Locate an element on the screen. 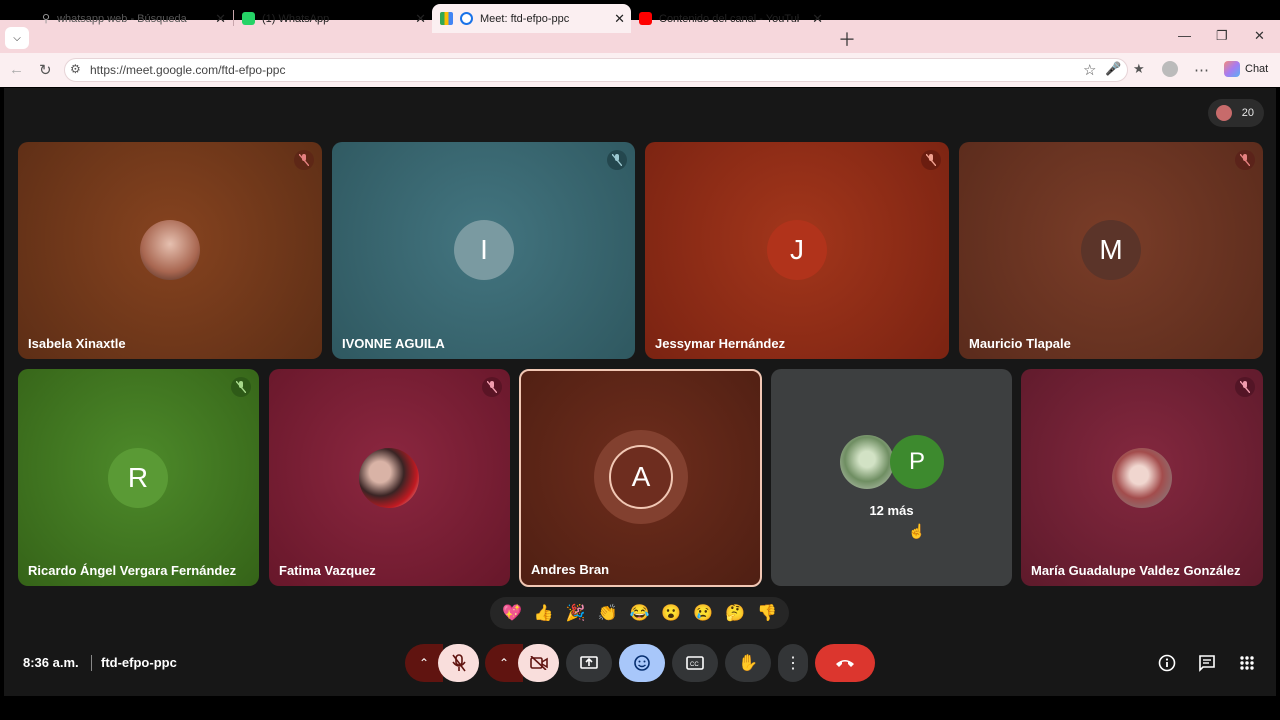 Image resolution: width=1280 pixels, height=720 pixels. participant-count: 20 is located at coordinates (1247, 113).